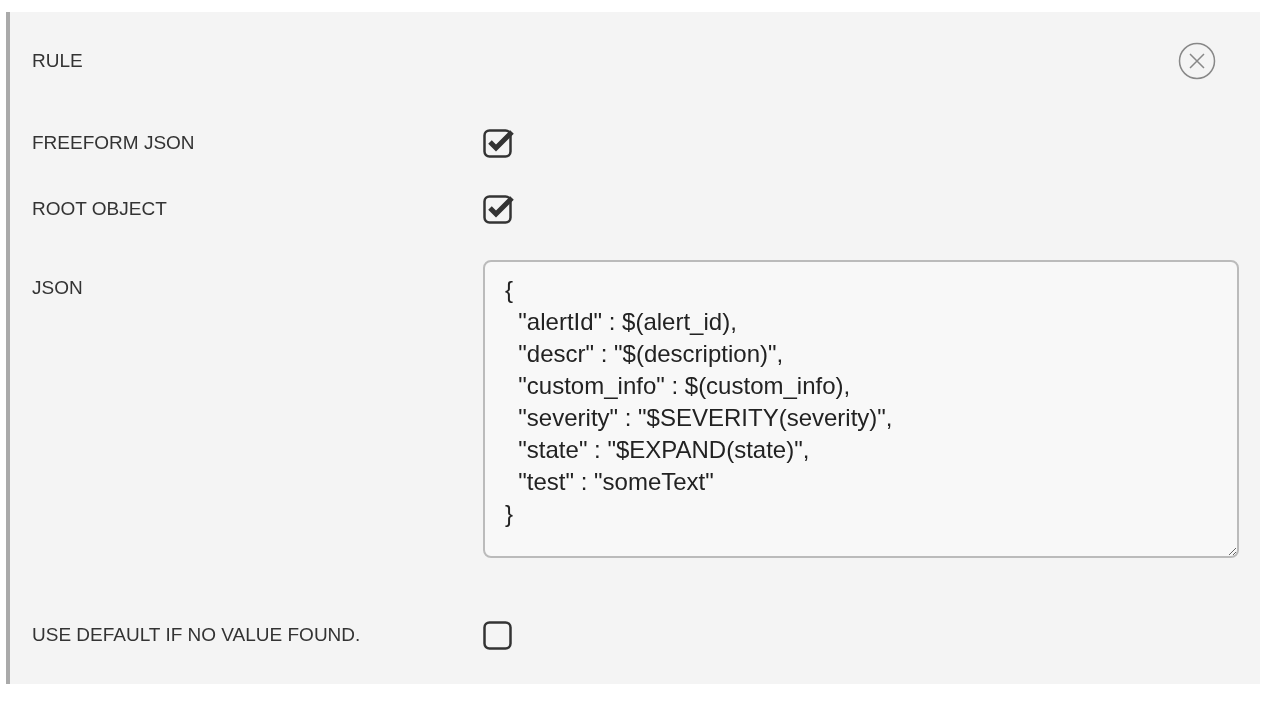 This screenshot has width=1278, height=704. Describe the element at coordinates (114, 143) in the screenshot. I see `field-label: FREEFORM JSON` at that location.